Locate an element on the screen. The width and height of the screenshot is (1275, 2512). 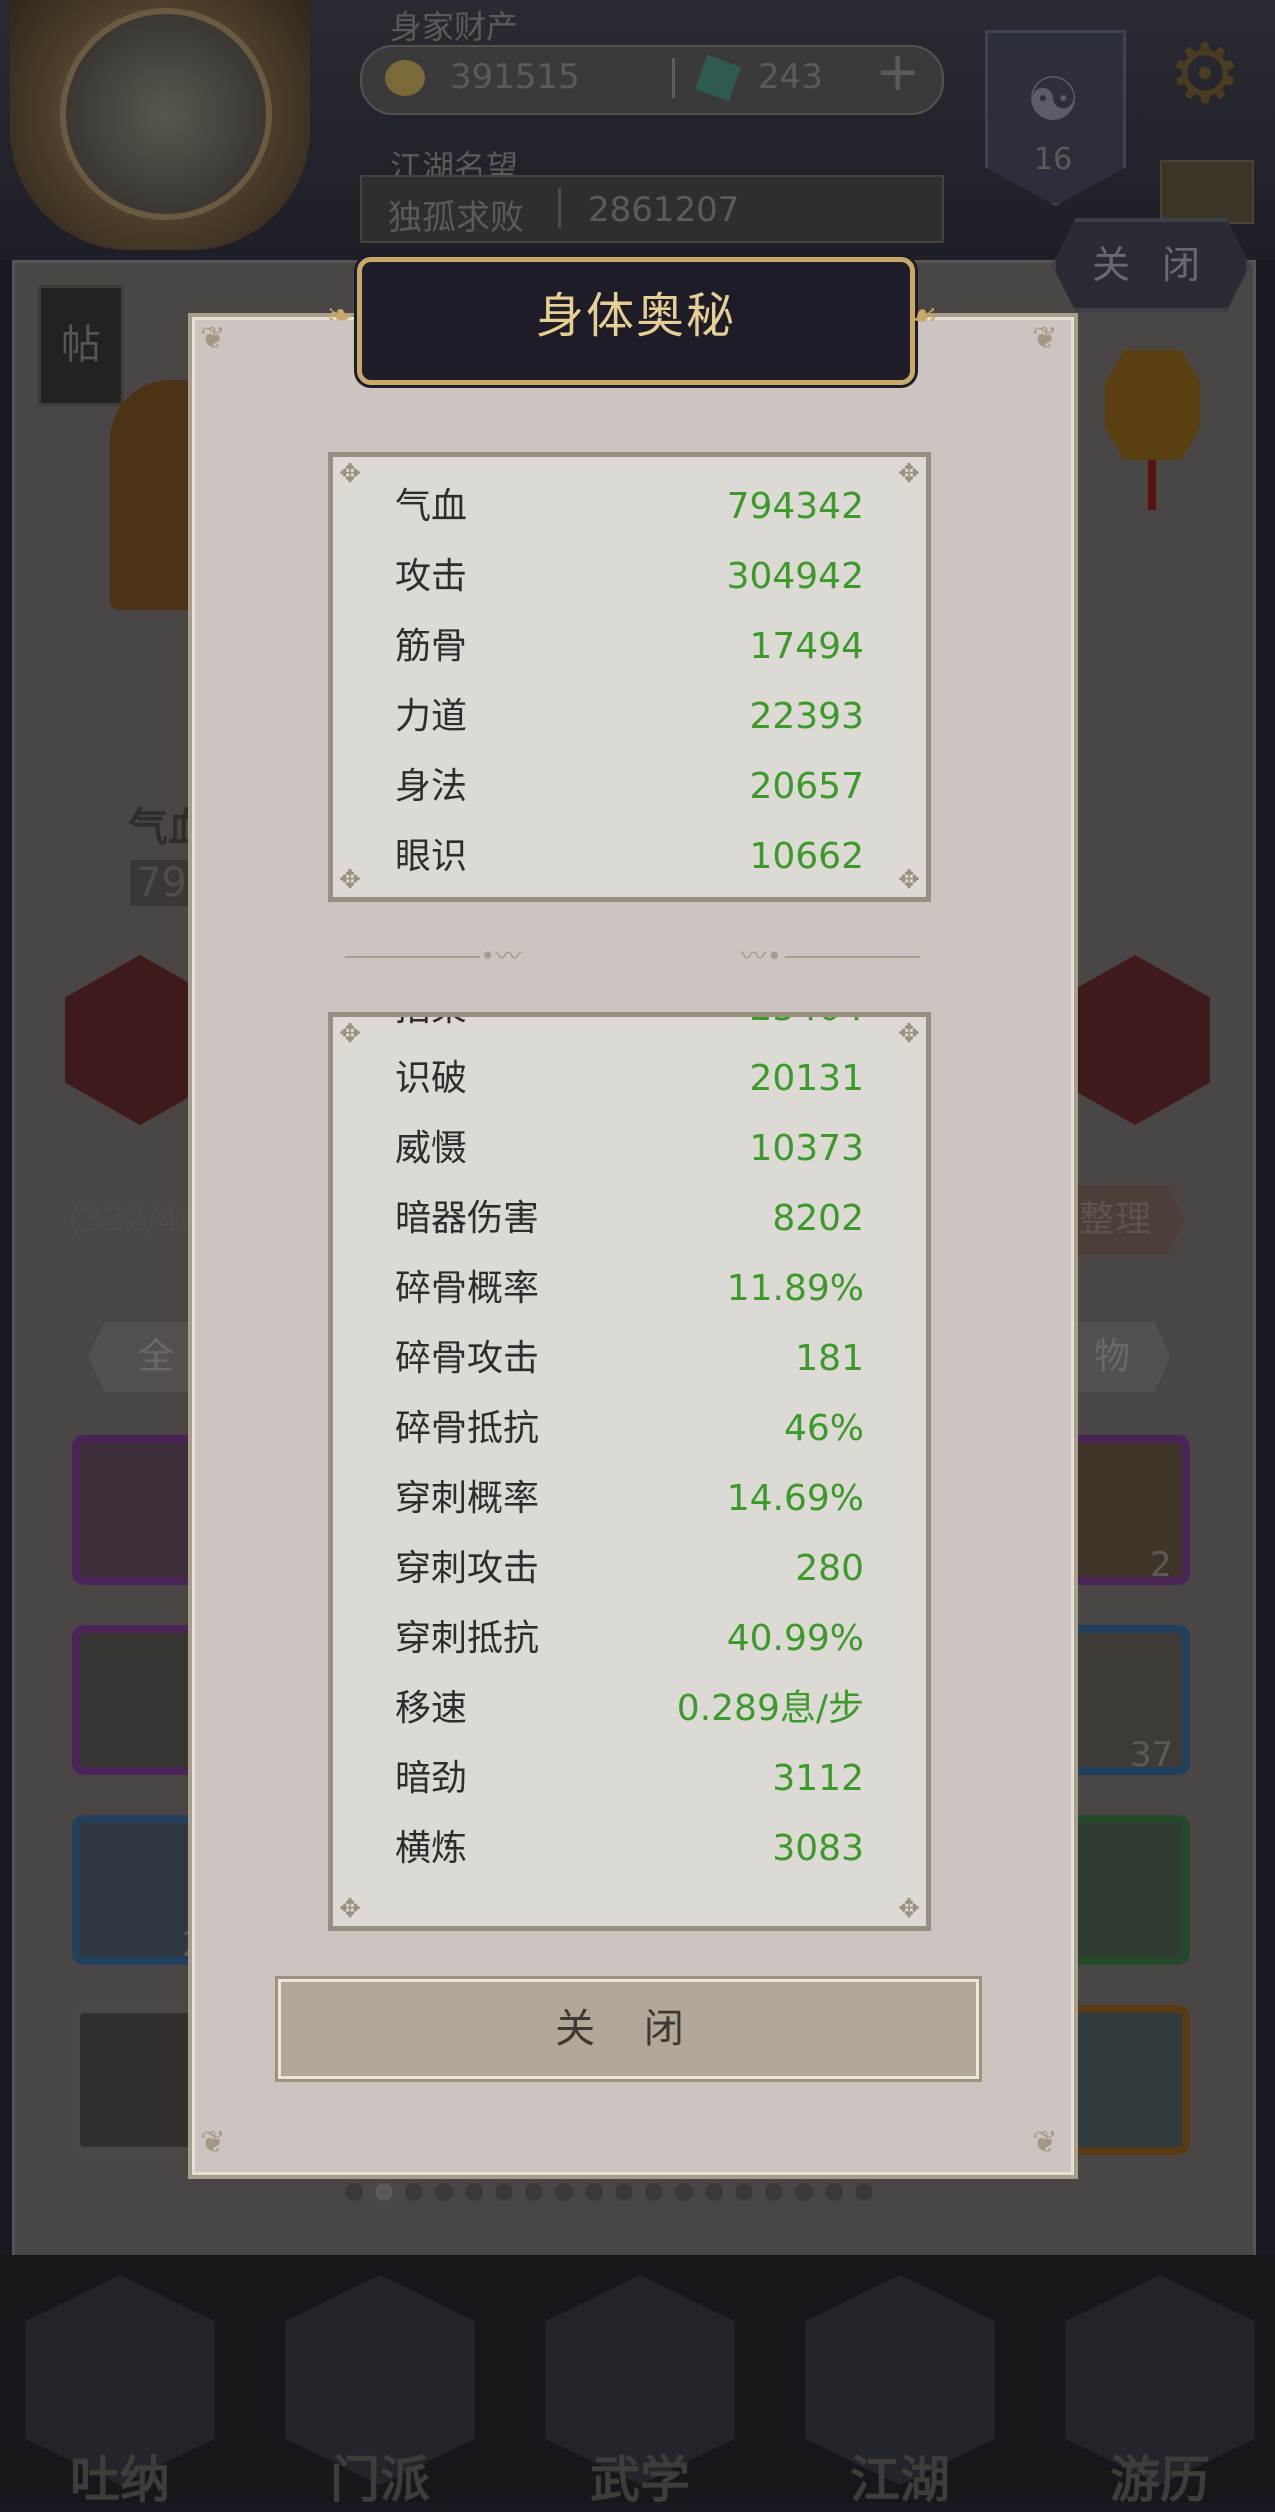
panel-close-button: 关 闭 is located at coordinates (1151, 265).